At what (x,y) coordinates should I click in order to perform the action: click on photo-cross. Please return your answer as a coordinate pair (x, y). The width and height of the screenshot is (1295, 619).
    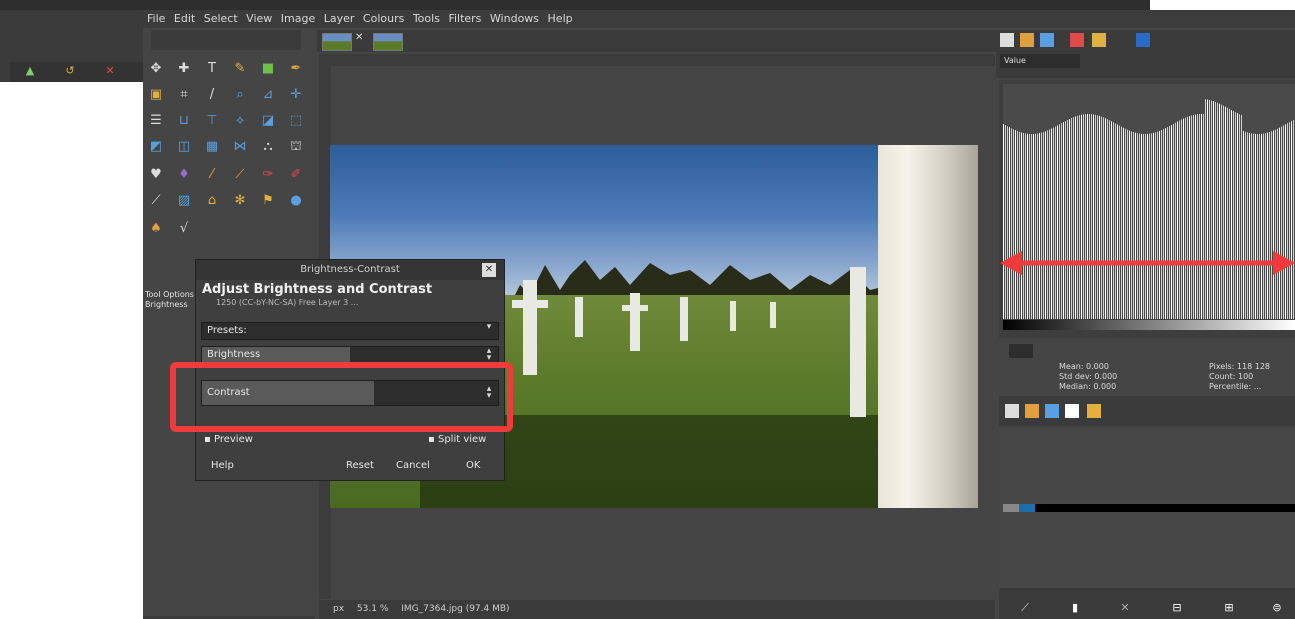
    Looking at the image, I should click on (858, 342).